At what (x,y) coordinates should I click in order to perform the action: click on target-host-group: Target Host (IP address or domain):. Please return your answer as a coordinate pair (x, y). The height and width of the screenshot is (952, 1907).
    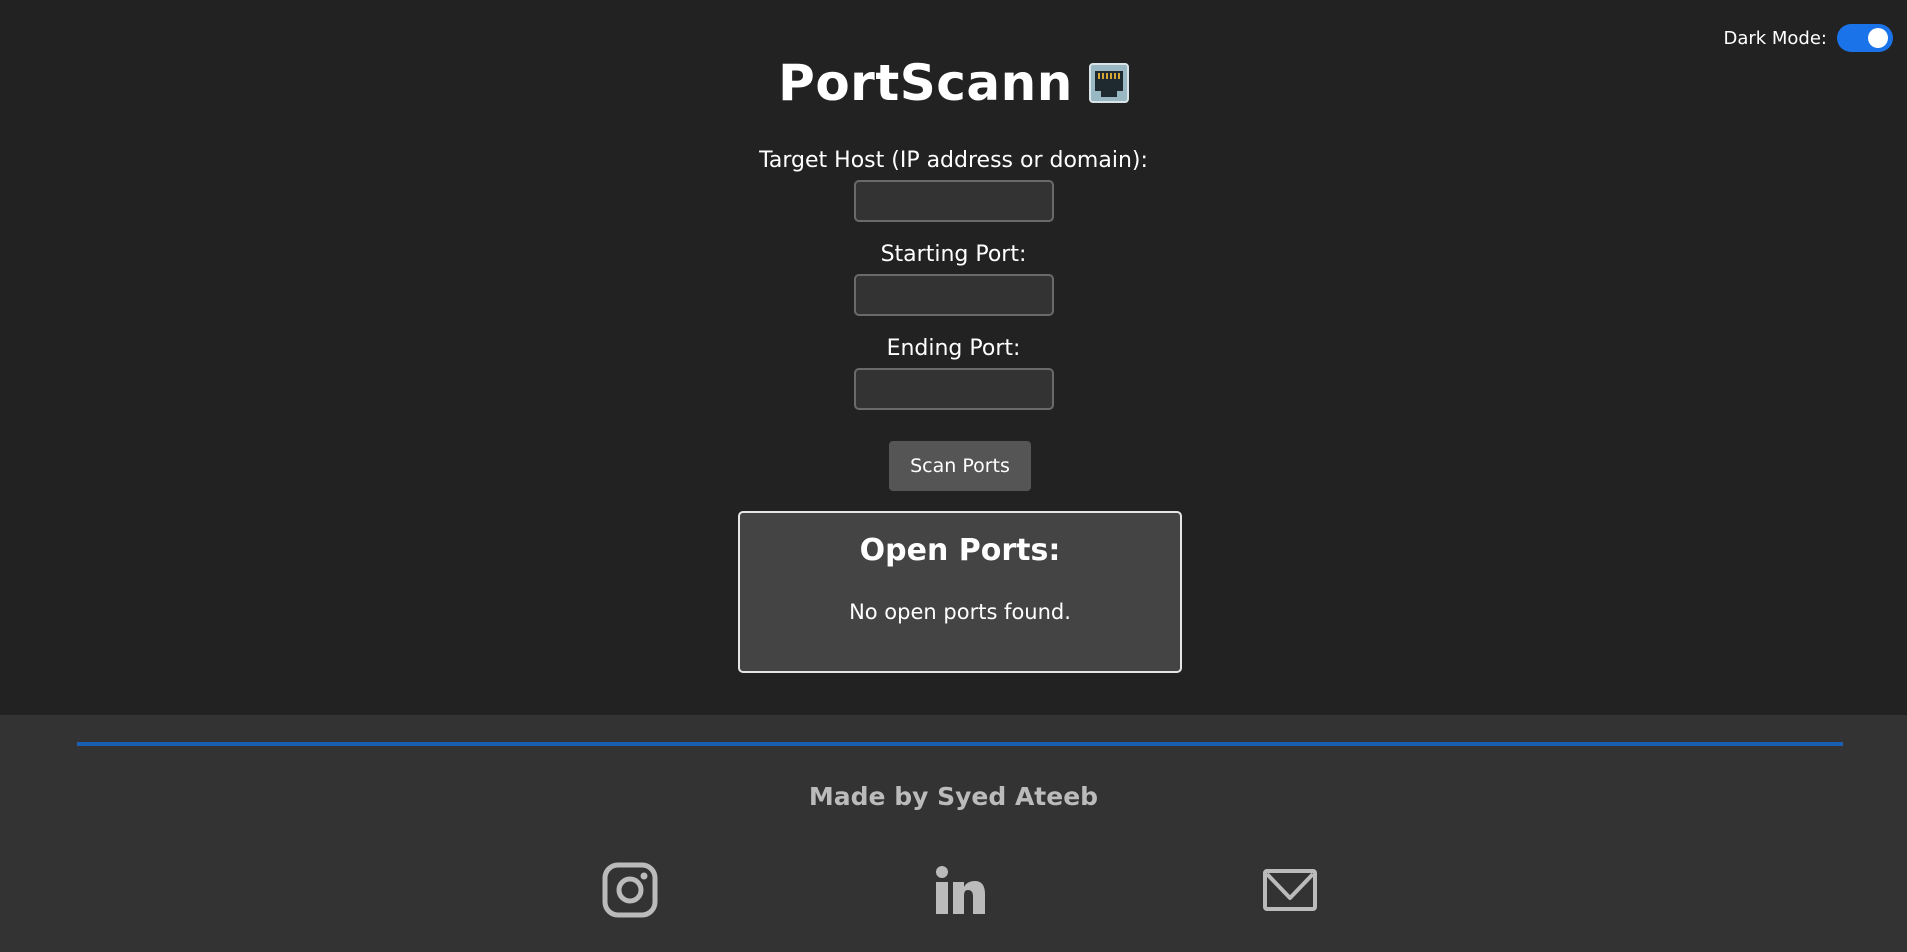
    Looking at the image, I should click on (953, 185).